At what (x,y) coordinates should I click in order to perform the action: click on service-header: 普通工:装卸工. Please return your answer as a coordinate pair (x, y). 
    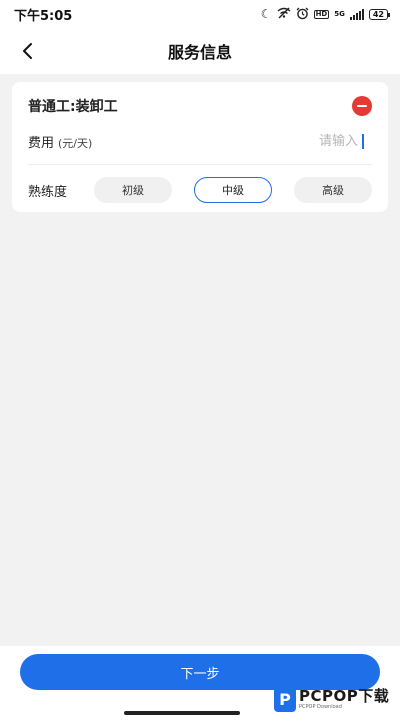
    Looking at the image, I should click on (200, 106).